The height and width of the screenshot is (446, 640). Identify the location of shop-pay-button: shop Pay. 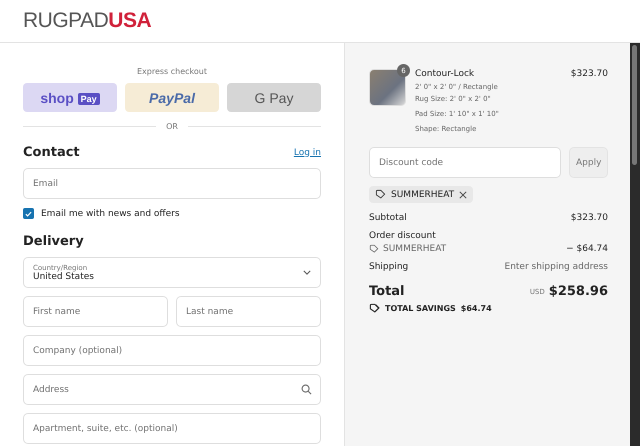
(70, 97).